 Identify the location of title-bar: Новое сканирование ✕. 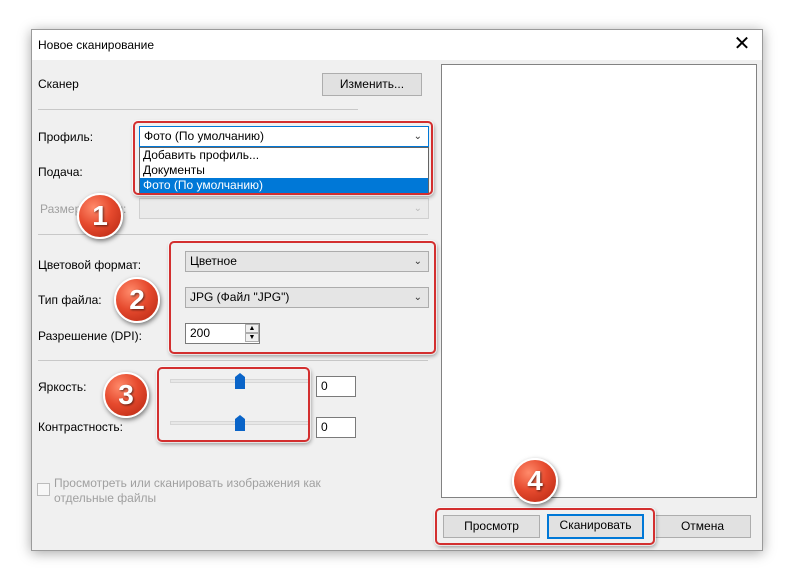
(397, 45).